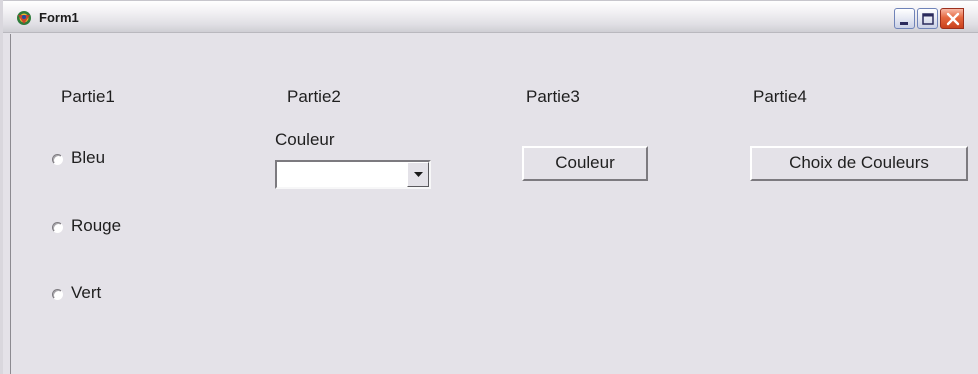 The image size is (978, 374). What do you see at coordinates (780, 96) in the screenshot?
I see `section-label-partie4: Partie4` at bounding box center [780, 96].